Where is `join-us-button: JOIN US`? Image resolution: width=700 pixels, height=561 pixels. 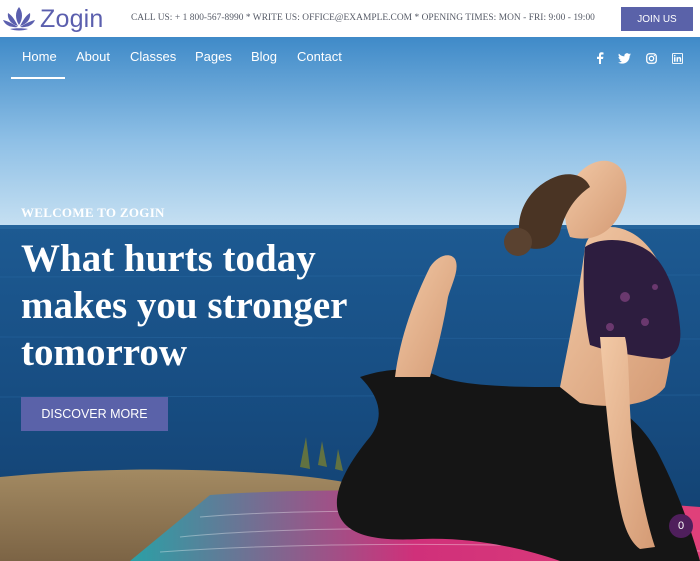
join-us-button: JOIN US is located at coordinates (657, 19).